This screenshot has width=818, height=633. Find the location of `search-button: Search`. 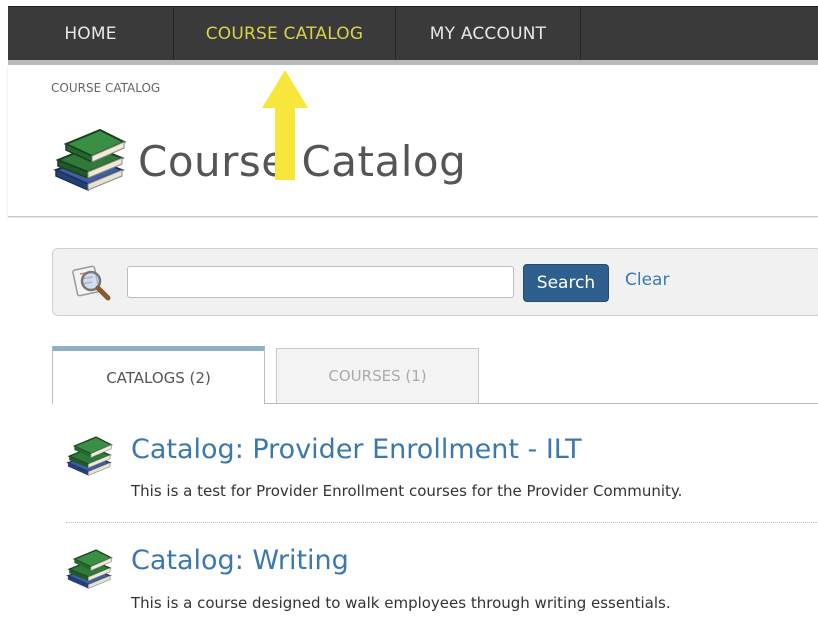

search-button: Search is located at coordinates (566, 283).